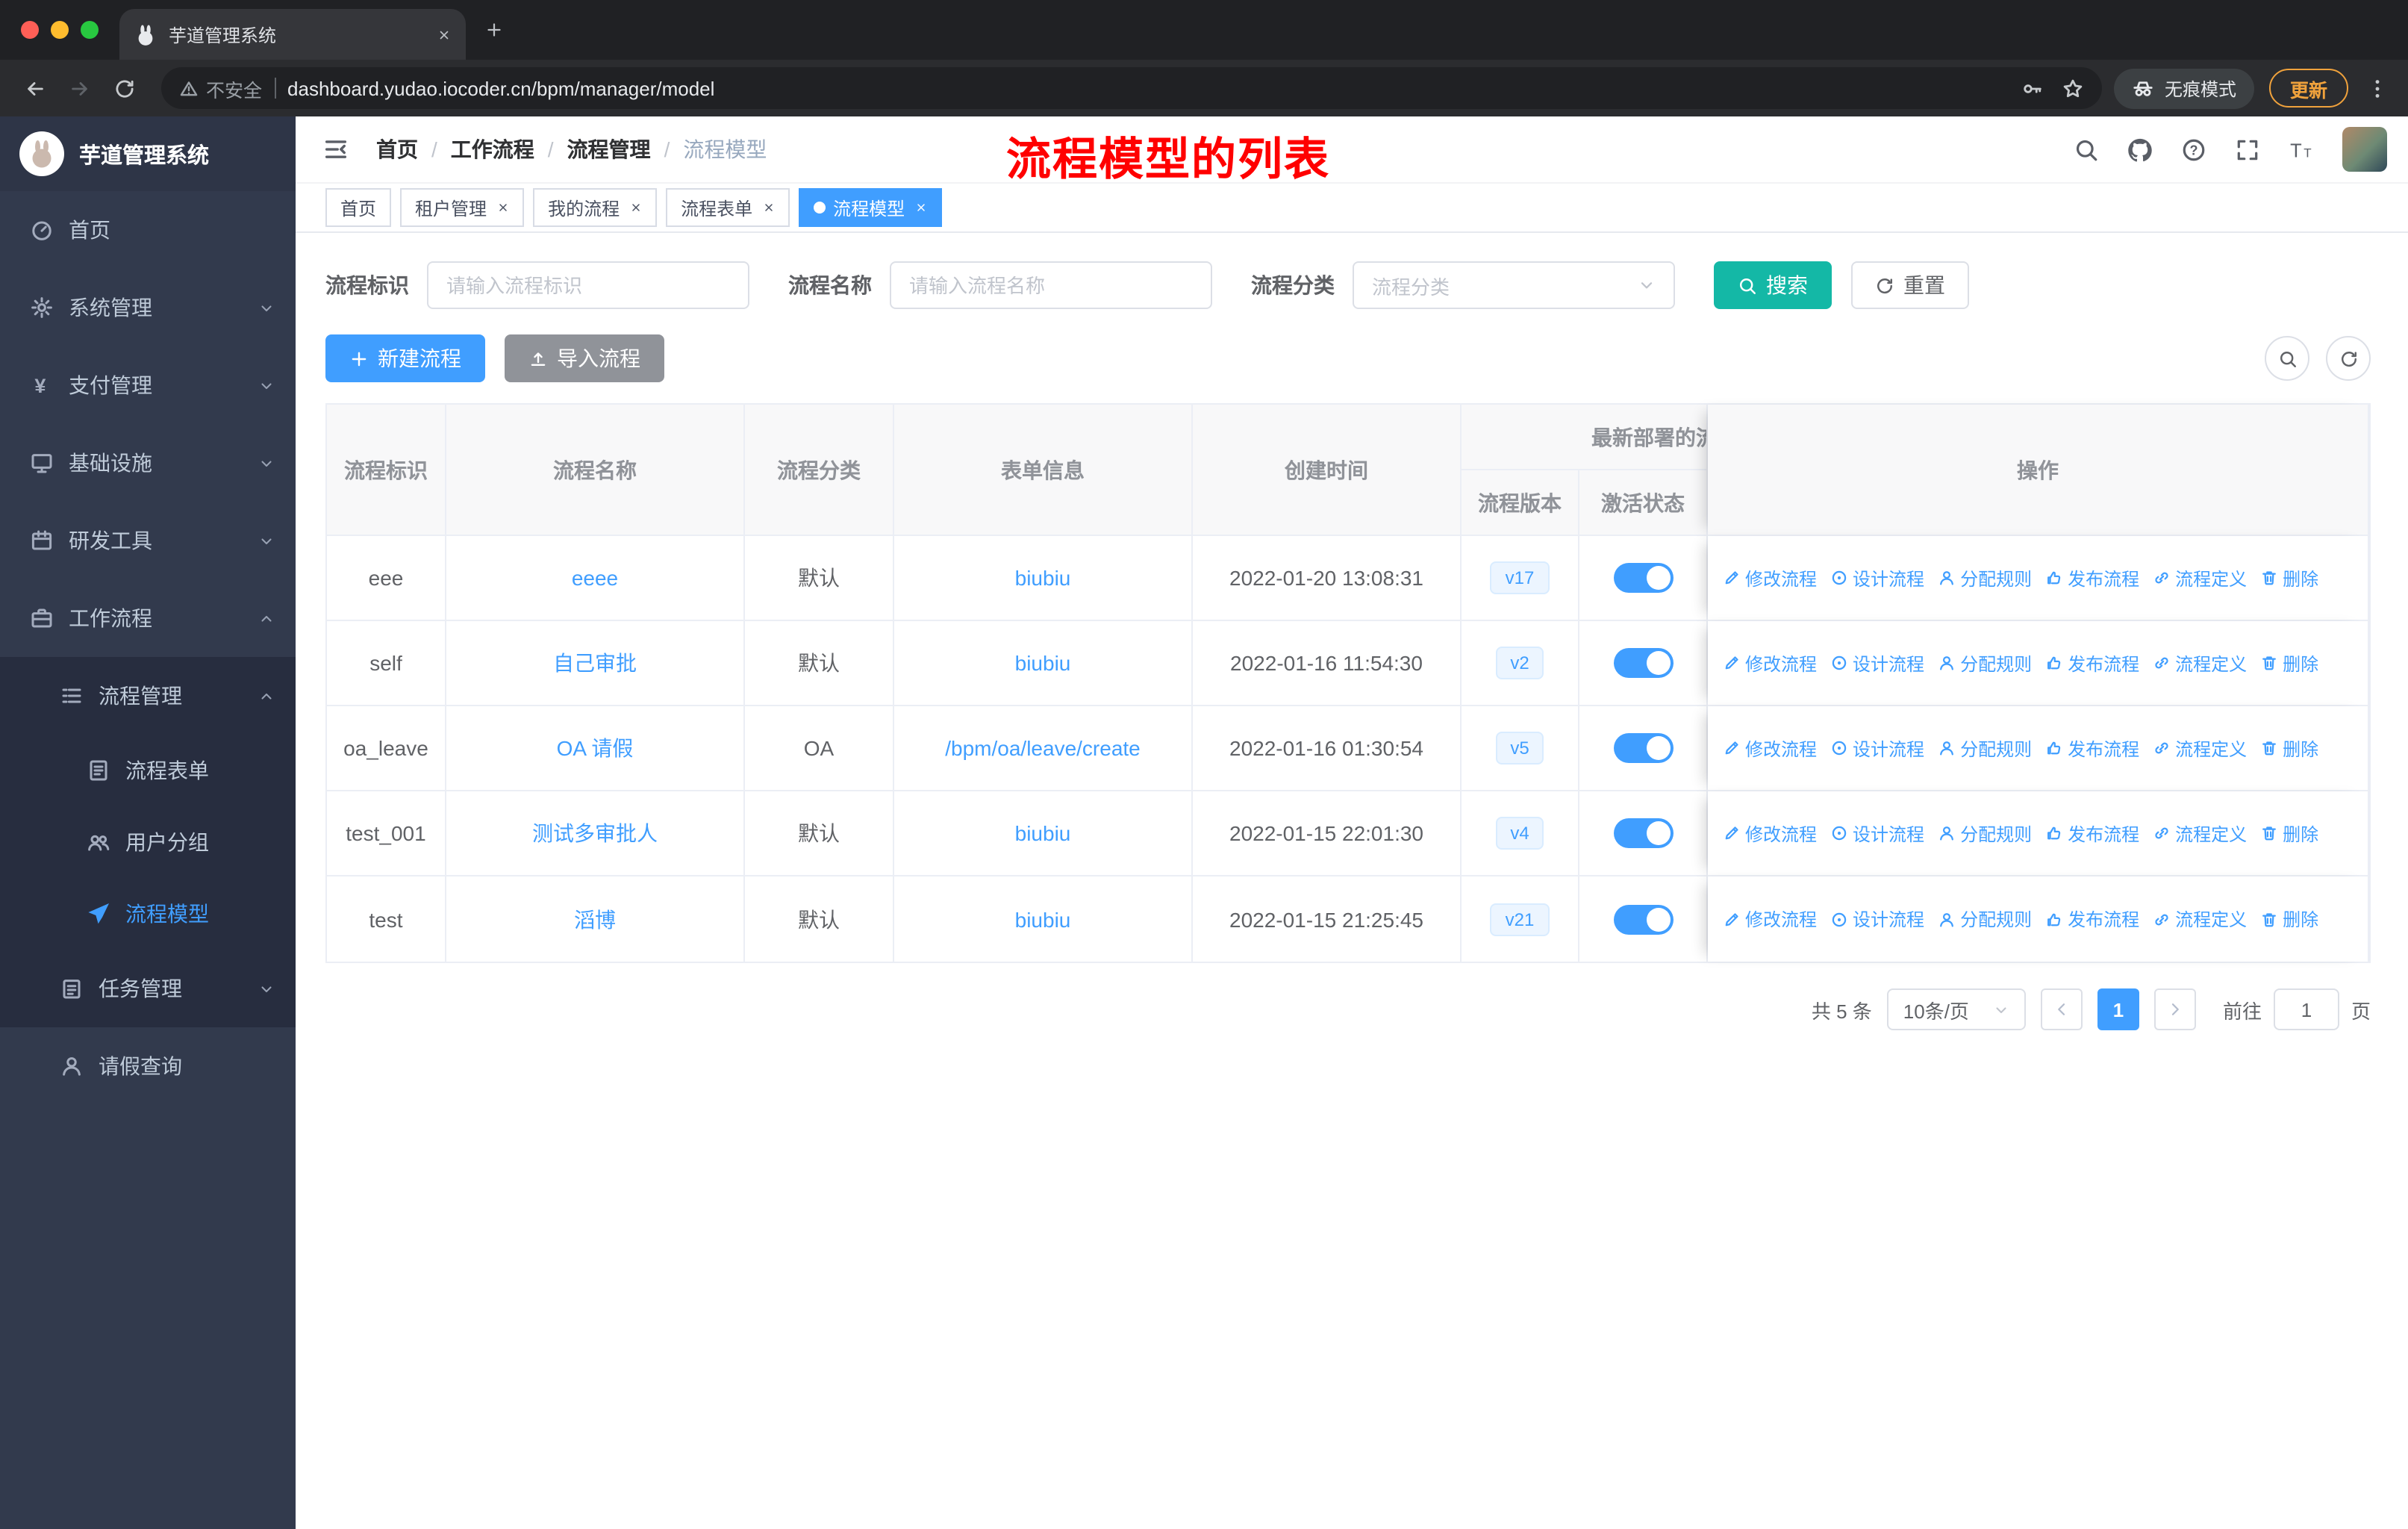 The image size is (2408, 1529). What do you see at coordinates (728, 207) in the screenshot?
I see `tag-流程表单: 流程表单` at bounding box center [728, 207].